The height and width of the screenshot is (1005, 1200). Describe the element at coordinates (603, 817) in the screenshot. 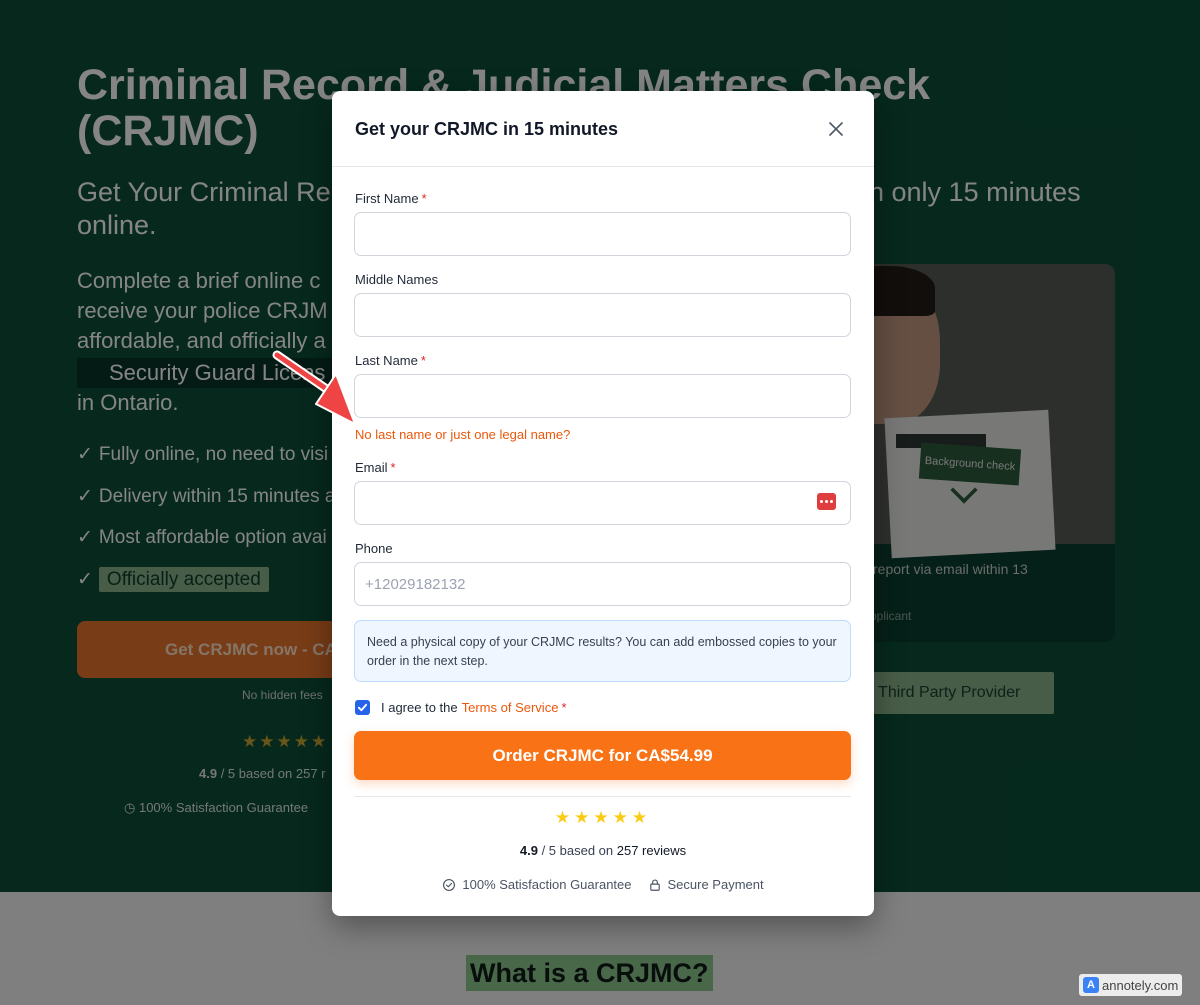

I see `rating-stars: ★★★★★` at that location.